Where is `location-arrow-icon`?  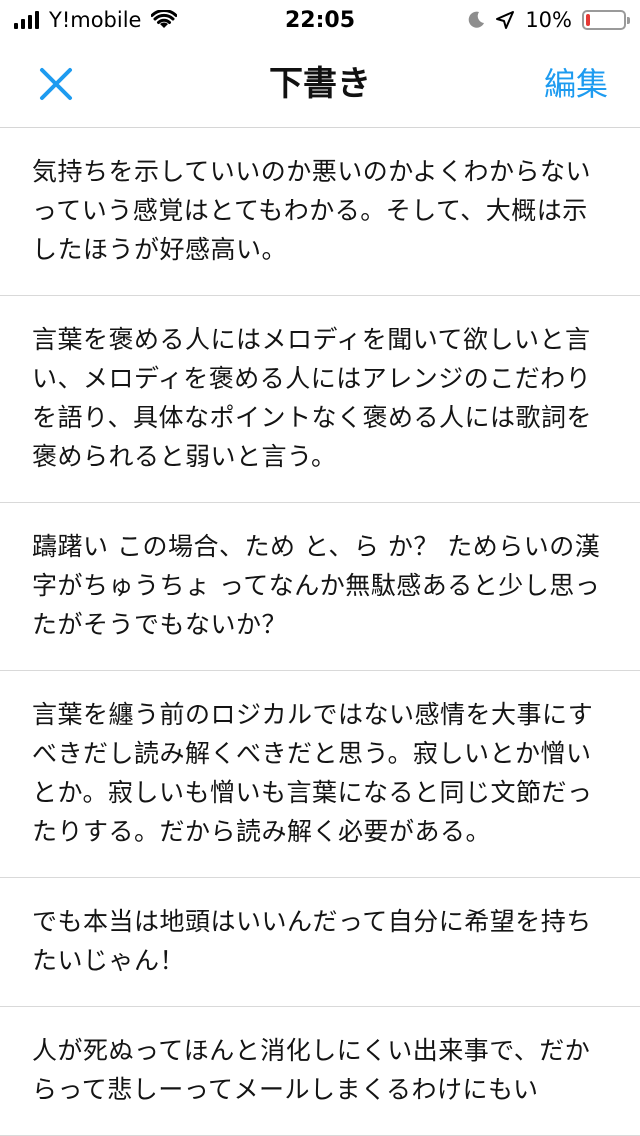
location-arrow-icon is located at coordinates (505, 20).